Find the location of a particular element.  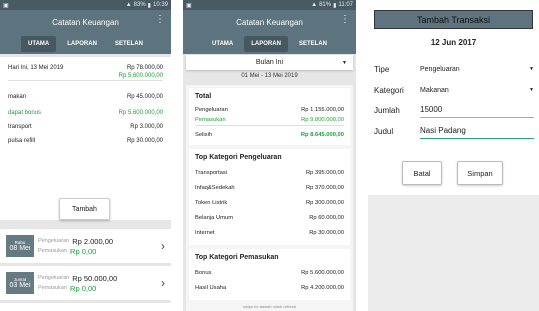

today-header-row: Hari Ini, 13 Mei 2019 Rp 78.000,00 is located at coordinates (85, 67).